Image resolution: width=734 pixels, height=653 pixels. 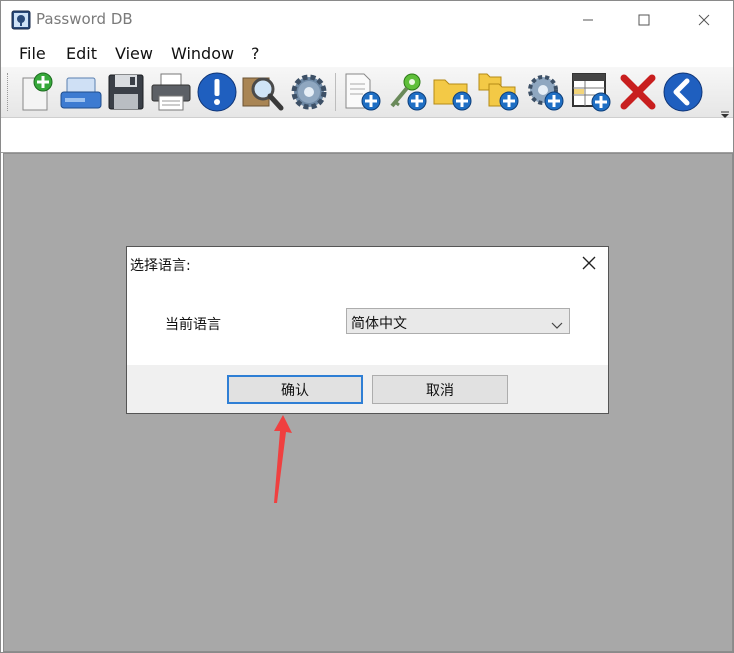 I want to click on chevron-down-icon, so click(x=557, y=322).